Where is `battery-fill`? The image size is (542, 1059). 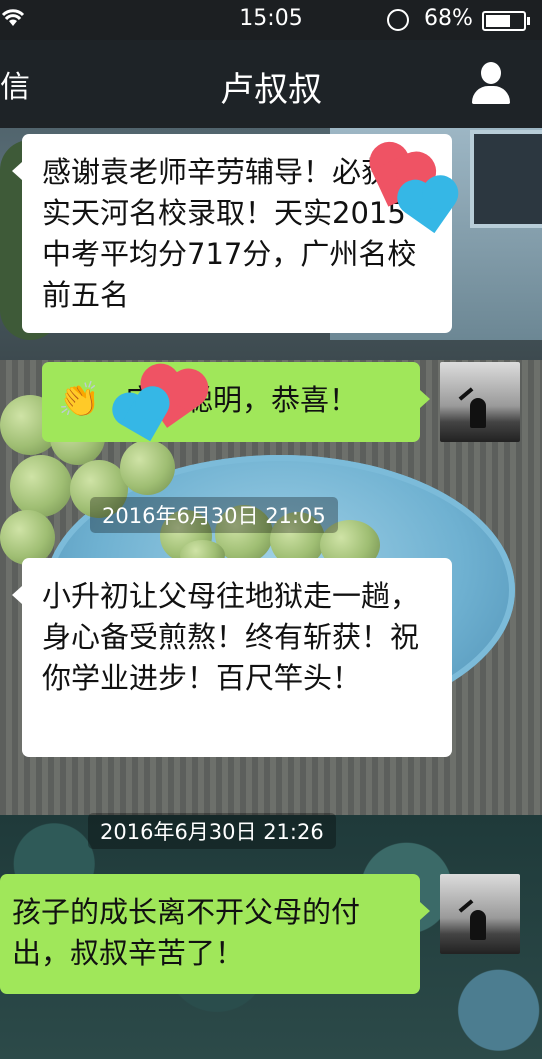 battery-fill is located at coordinates (498, 21).